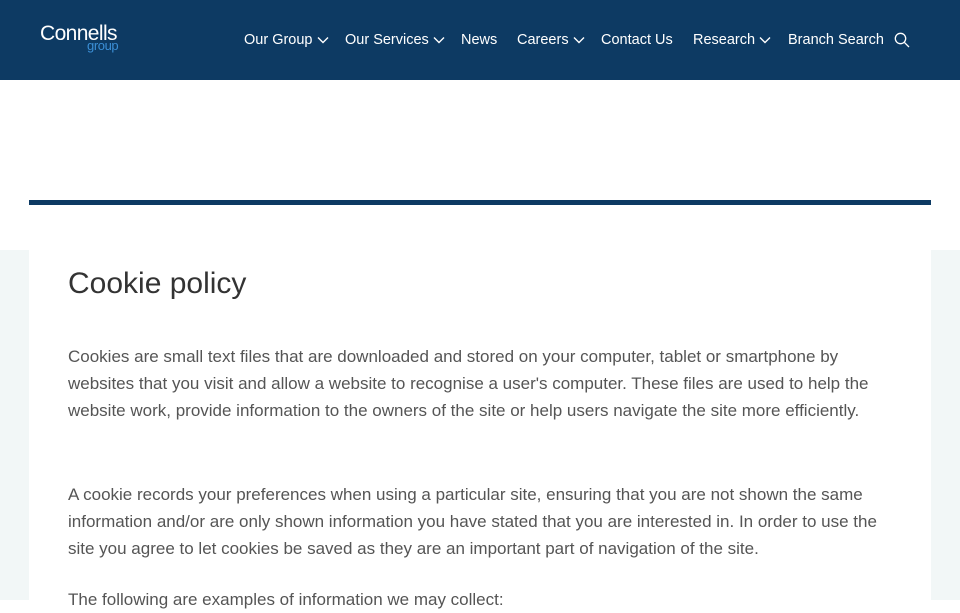 This screenshot has width=960, height=613. Describe the element at coordinates (387, 40) in the screenshot. I see `nav-label: Our Services` at that location.